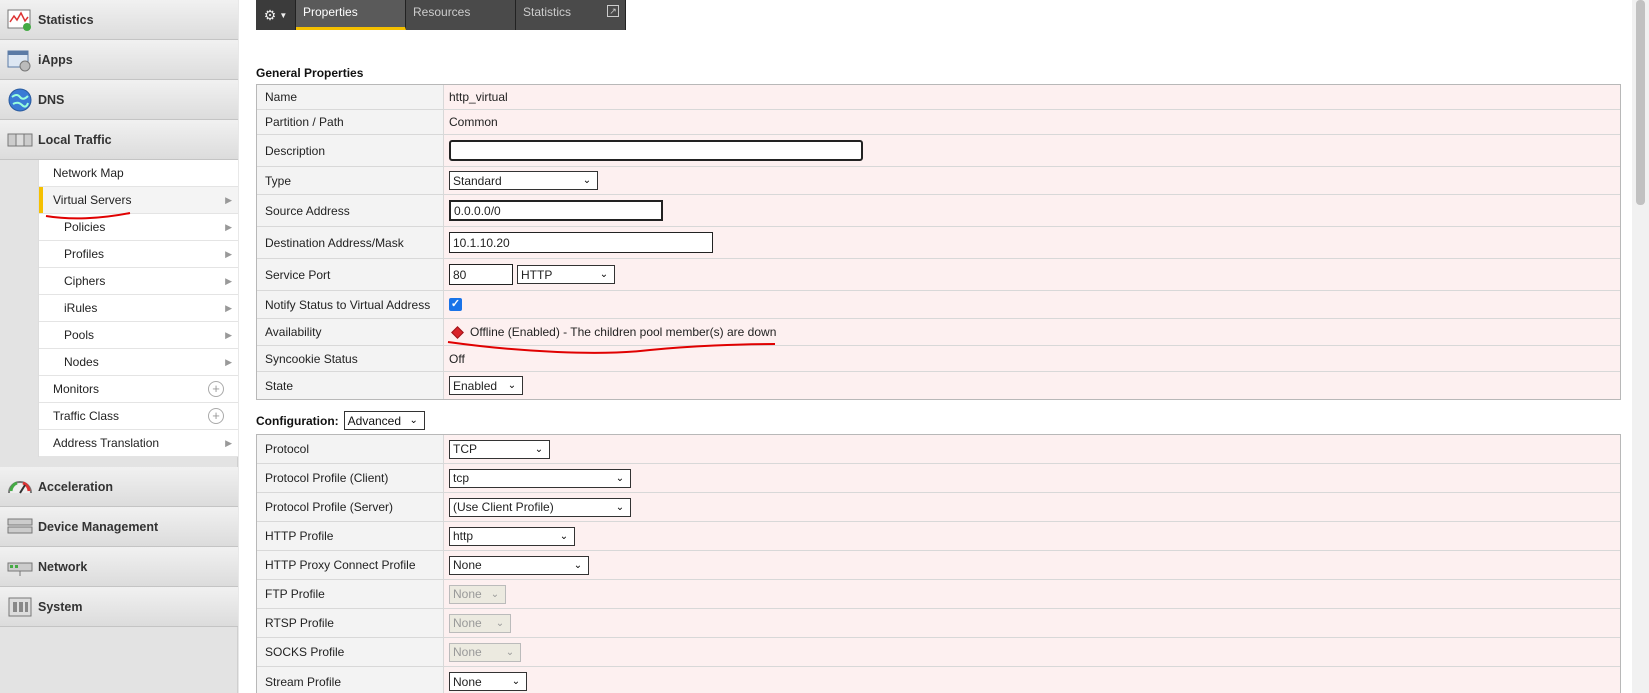 This screenshot has height=693, width=1649. Describe the element at coordinates (119, 60) in the screenshot. I see `nav-iapps: iApps` at that location.